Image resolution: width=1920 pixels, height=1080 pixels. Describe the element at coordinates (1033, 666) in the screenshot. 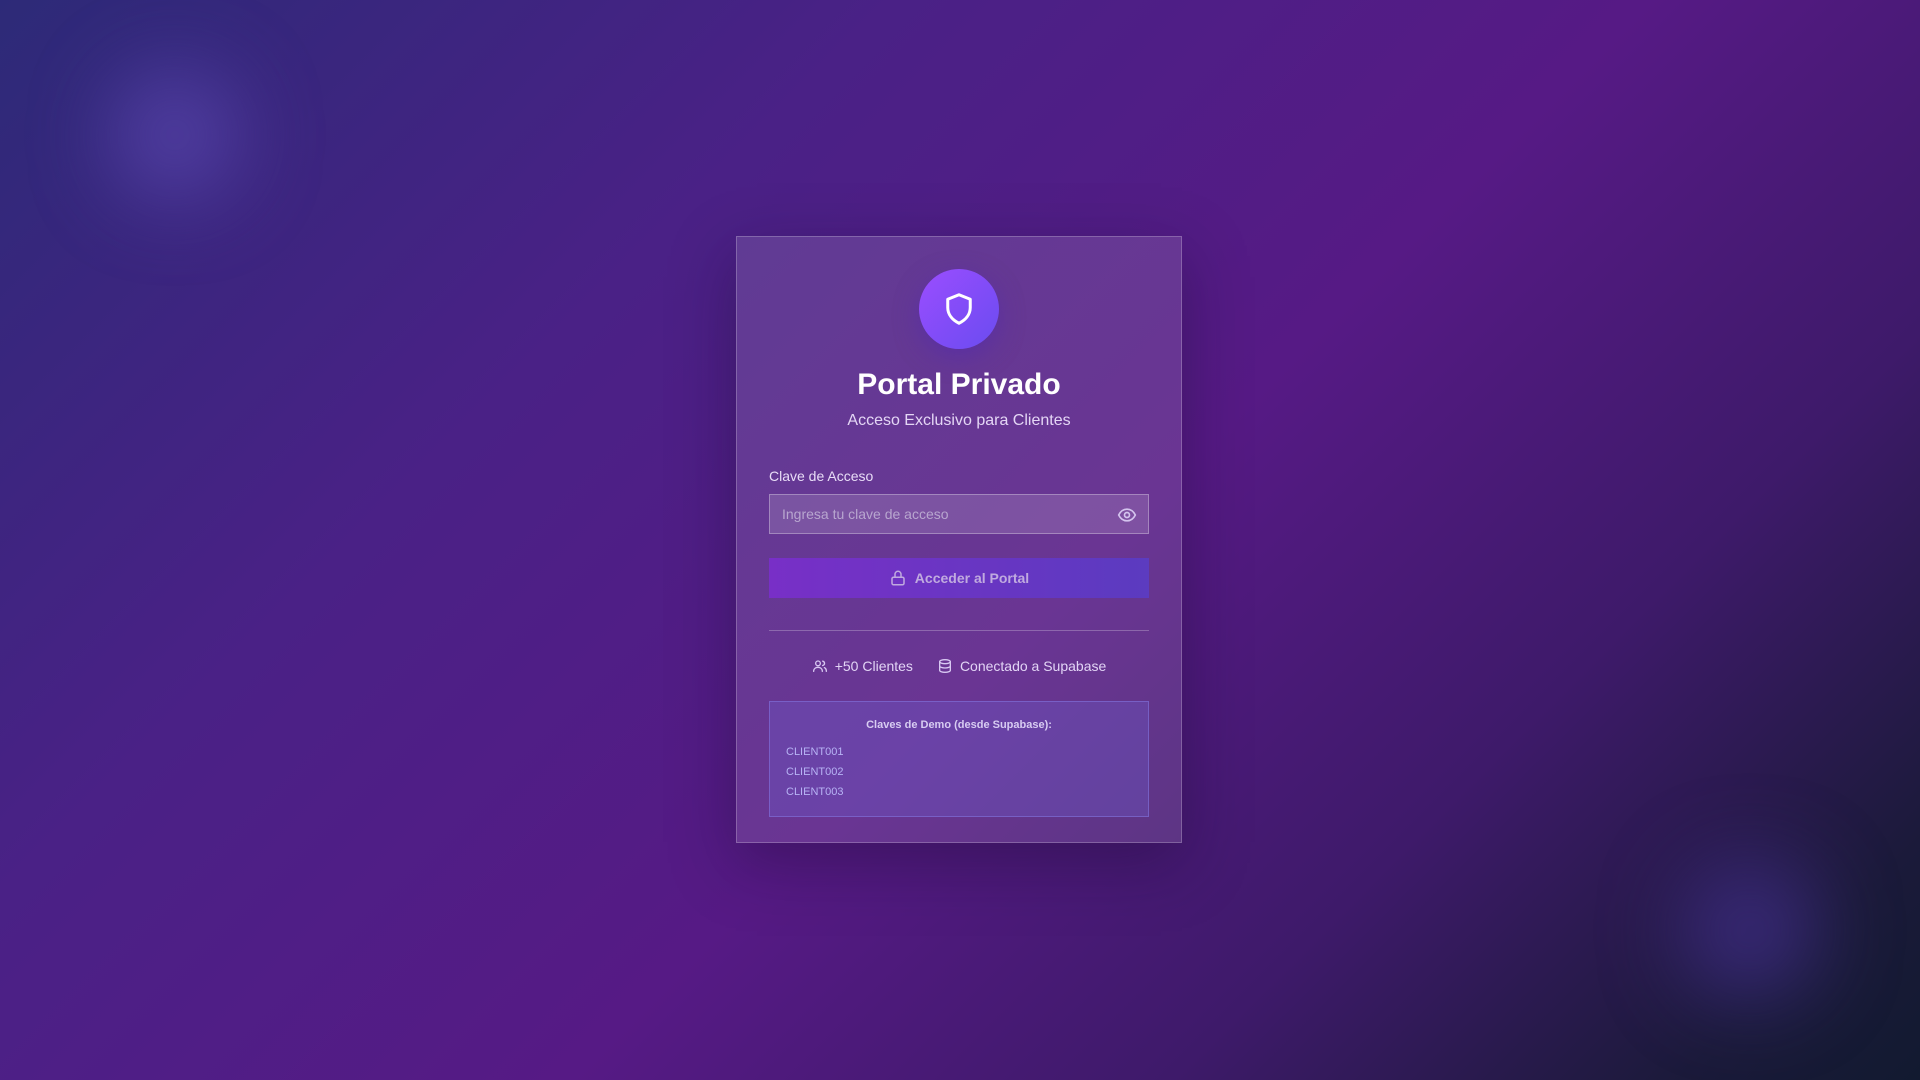

I see `stat-connection-label: Conectado a Supabase` at that location.